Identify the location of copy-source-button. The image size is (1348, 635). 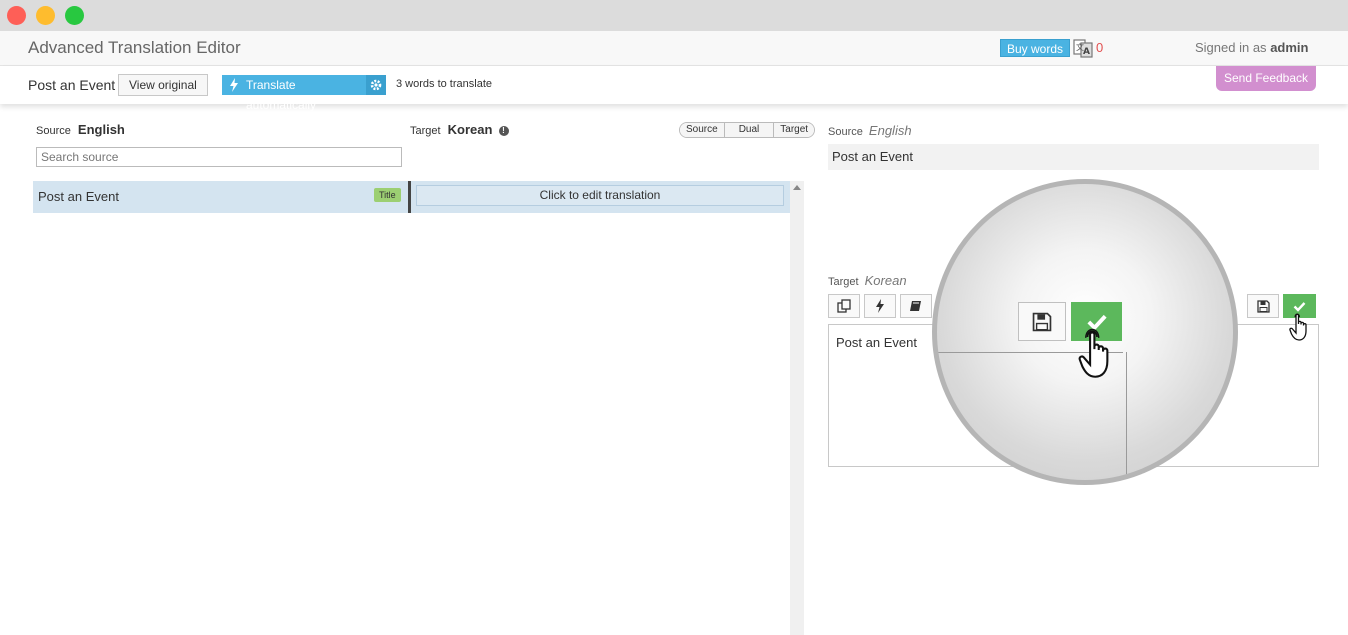
(844, 306).